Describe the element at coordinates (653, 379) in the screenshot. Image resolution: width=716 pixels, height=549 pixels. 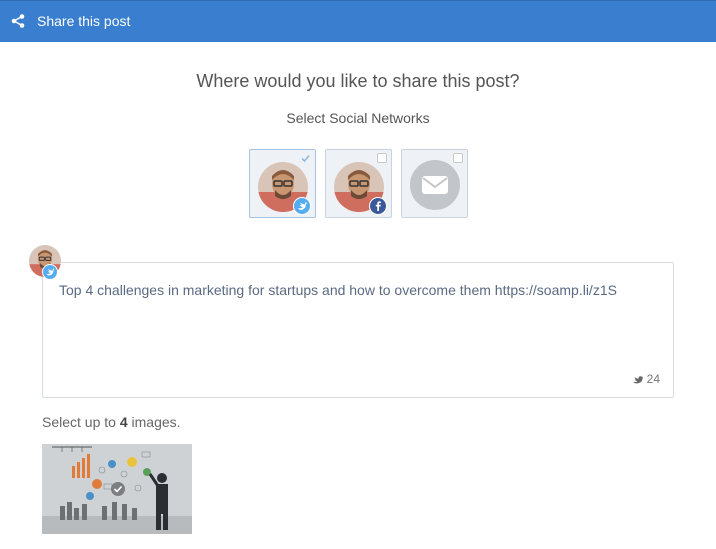
I see `char-count: 24` at that location.